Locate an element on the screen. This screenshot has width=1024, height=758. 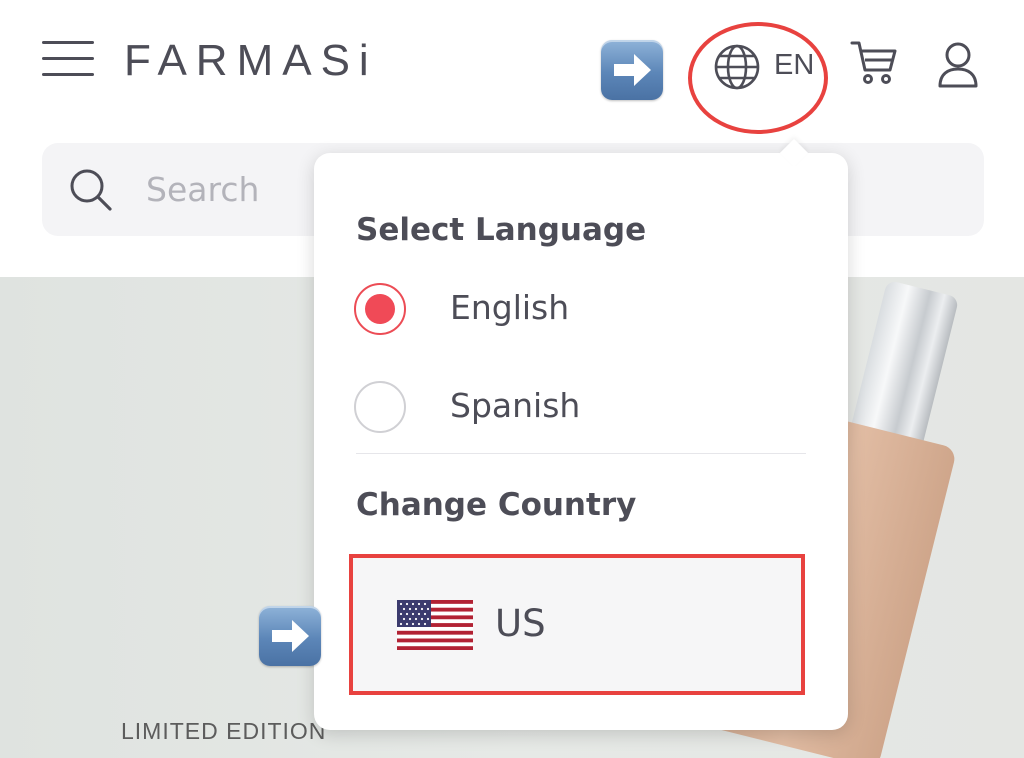
language-option-spanish: Spanish is located at coordinates (564, 406).